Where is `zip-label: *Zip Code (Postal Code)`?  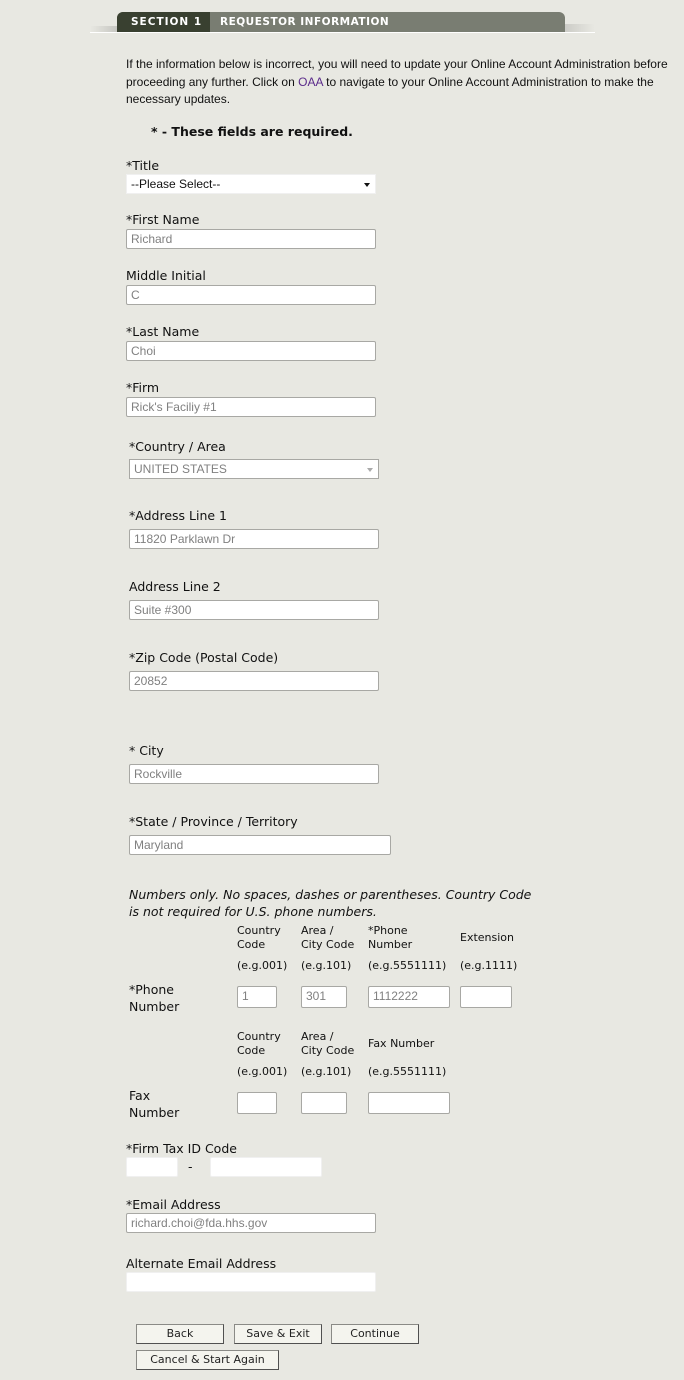
zip-label: *Zip Code (Postal Code) is located at coordinates (204, 657).